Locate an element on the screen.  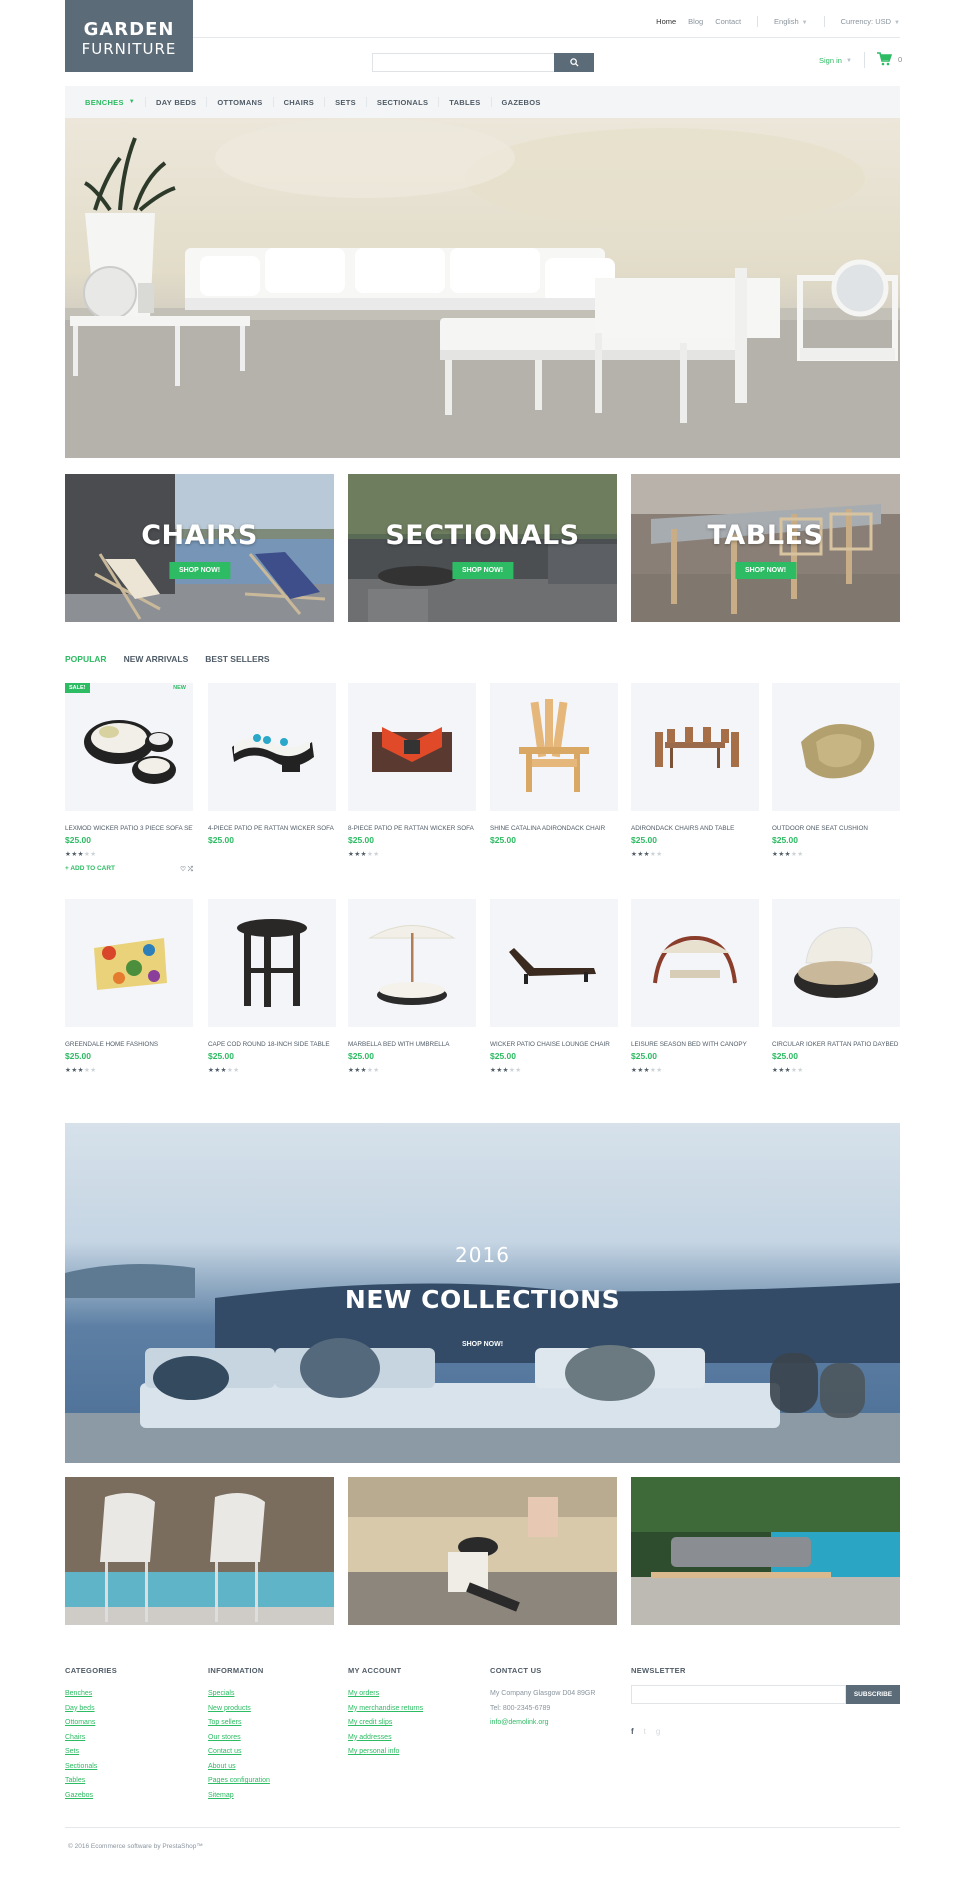
menu-item-benches: BENCHES ▼ is located at coordinates (111, 102).